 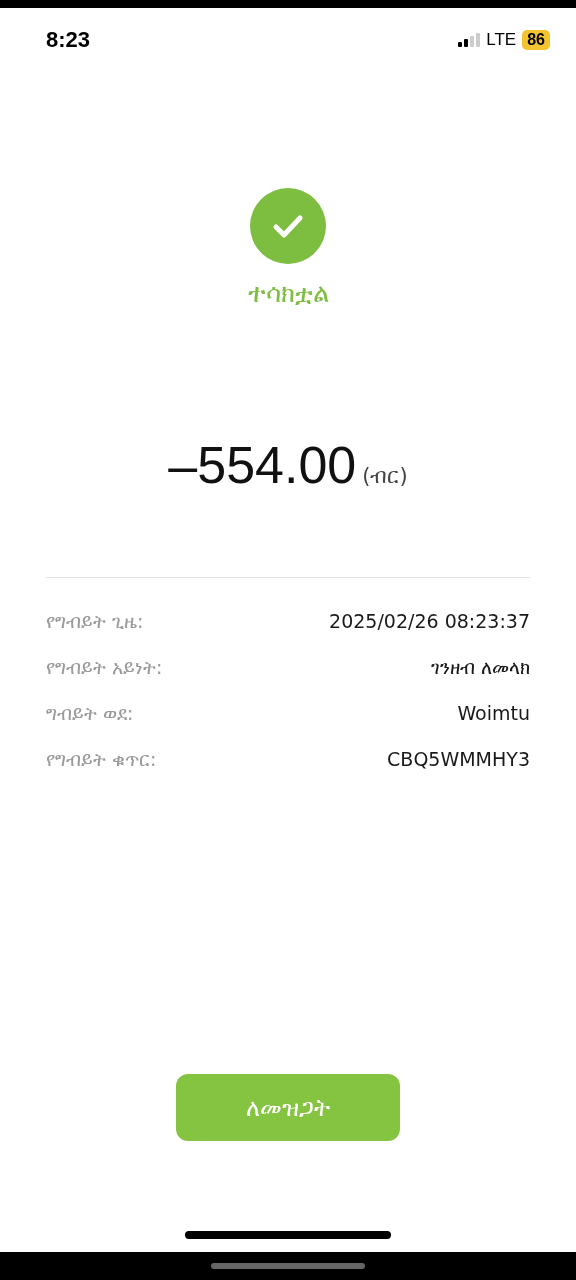 I want to click on currency-label: (ብር), so click(x=385, y=476).